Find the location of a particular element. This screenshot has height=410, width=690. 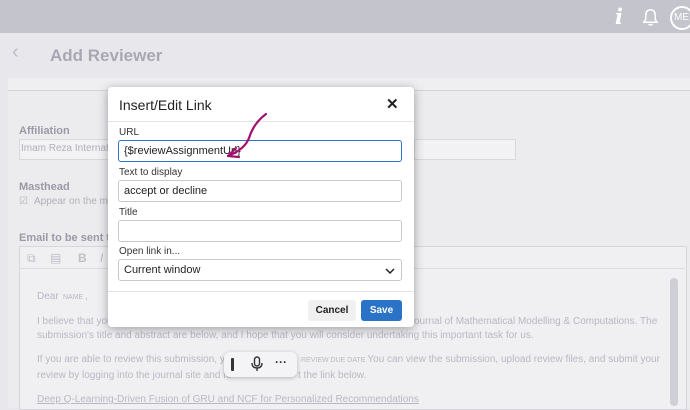

bold-icon: B is located at coordinates (82, 258).